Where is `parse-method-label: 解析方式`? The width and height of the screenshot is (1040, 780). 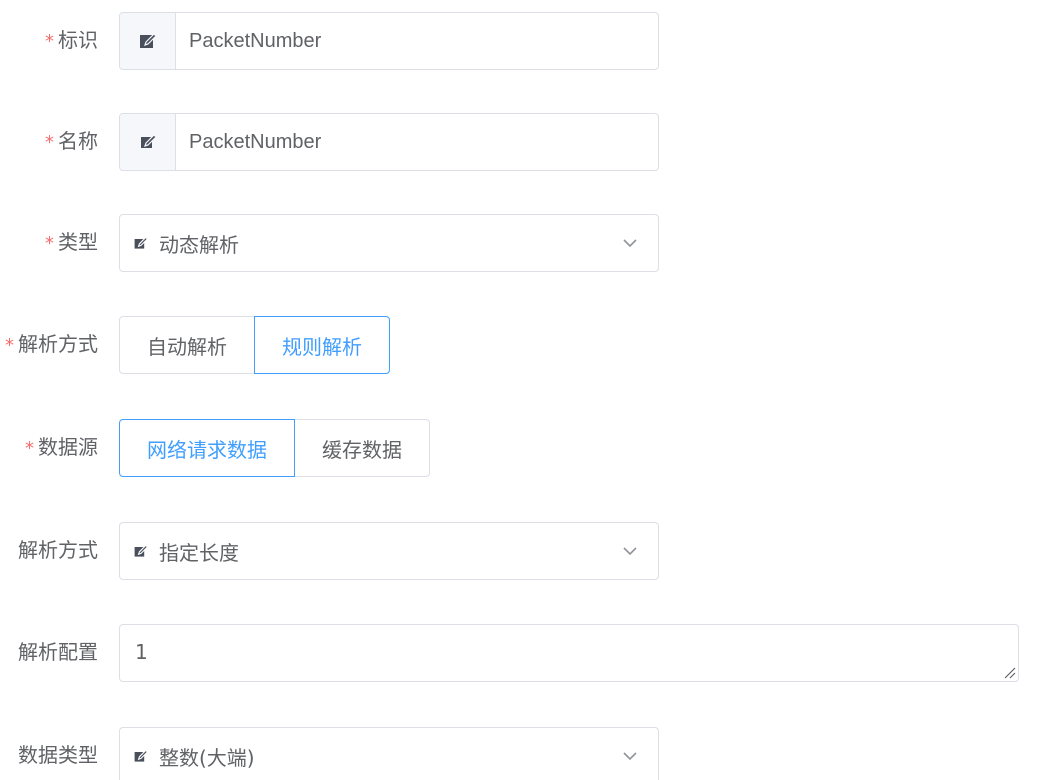 parse-method-label: 解析方式 is located at coordinates (58, 550).